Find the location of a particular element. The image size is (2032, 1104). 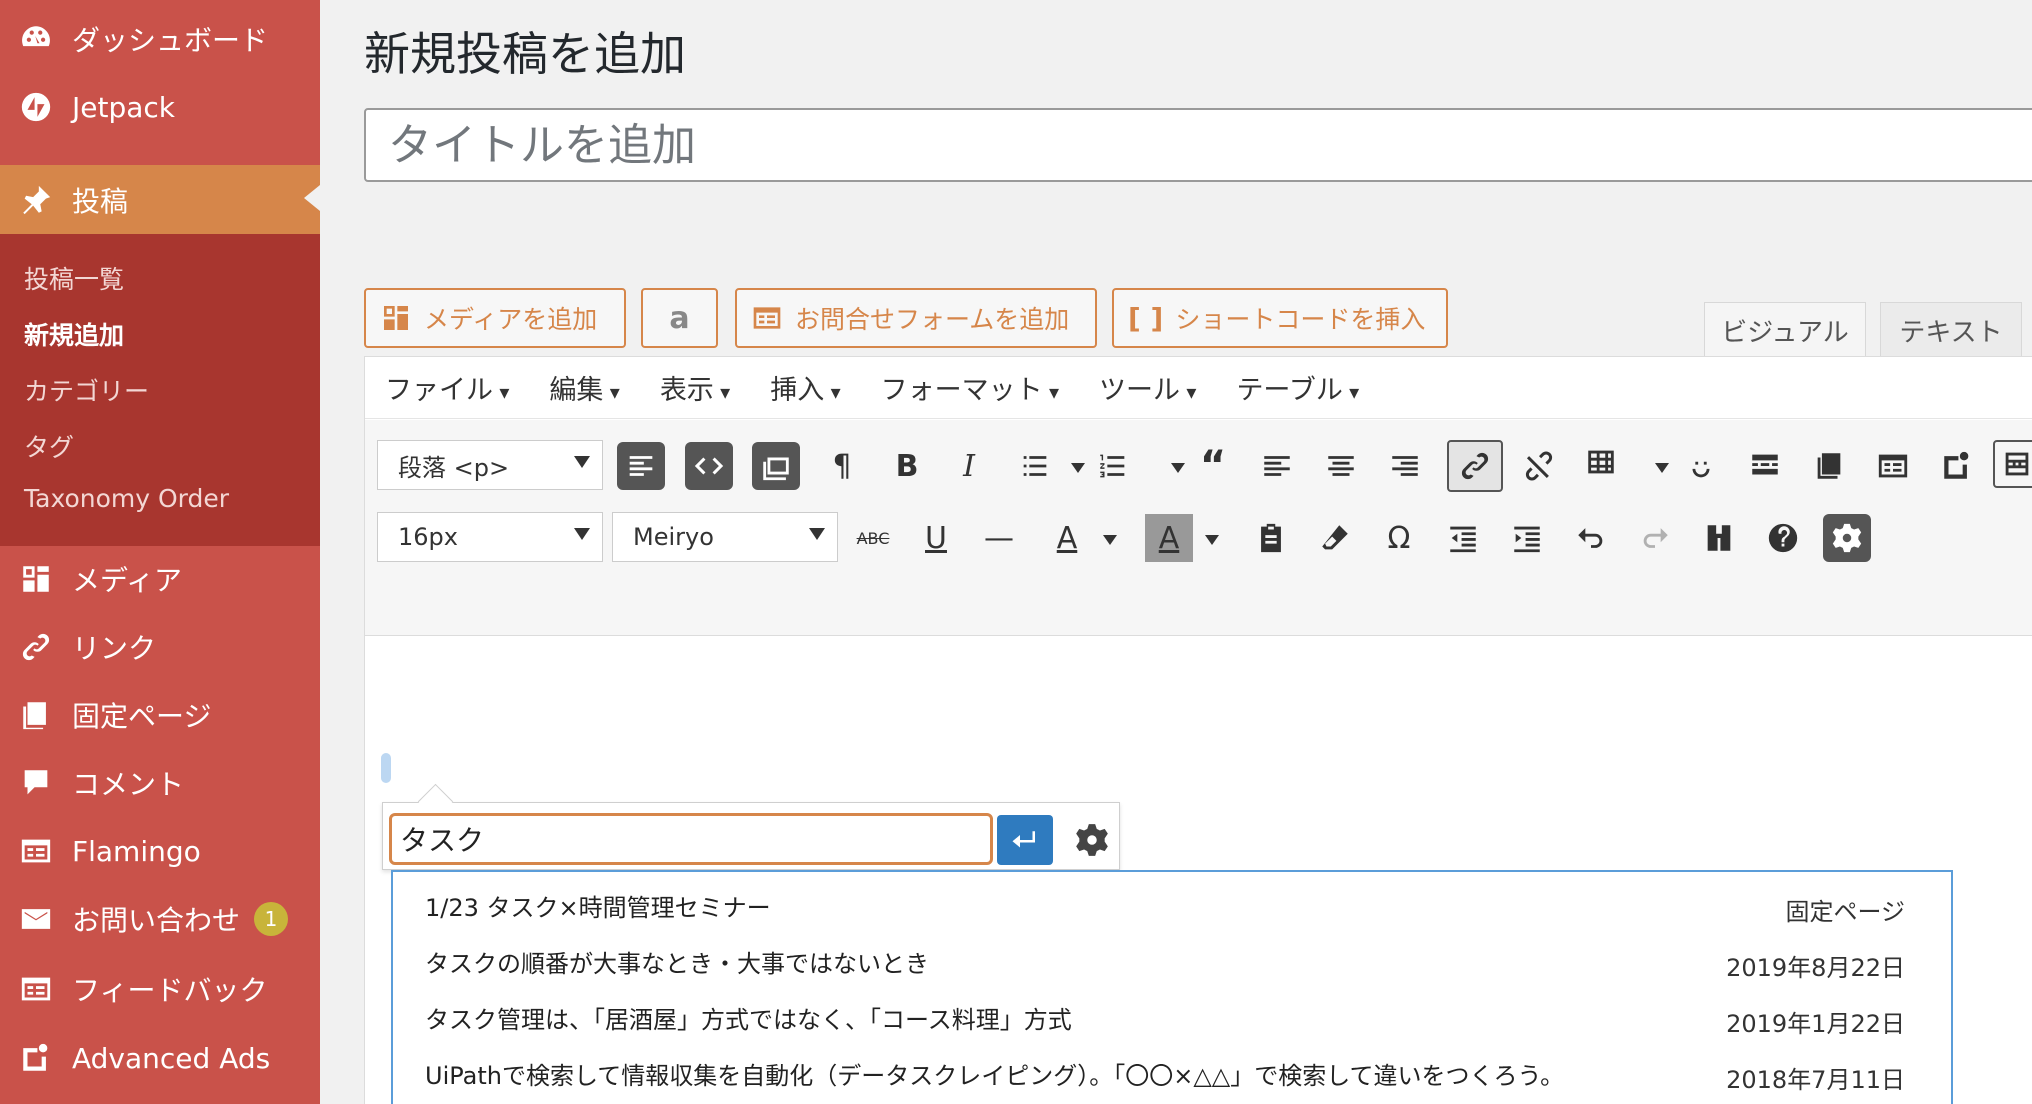

read-more-button is located at coordinates (1765, 466).